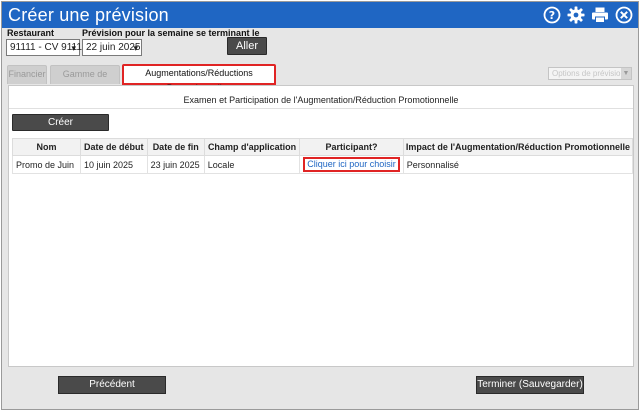 The width and height of the screenshot is (640, 411). Describe the element at coordinates (600, 15) in the screenshot. I see `print-icon` at that location.